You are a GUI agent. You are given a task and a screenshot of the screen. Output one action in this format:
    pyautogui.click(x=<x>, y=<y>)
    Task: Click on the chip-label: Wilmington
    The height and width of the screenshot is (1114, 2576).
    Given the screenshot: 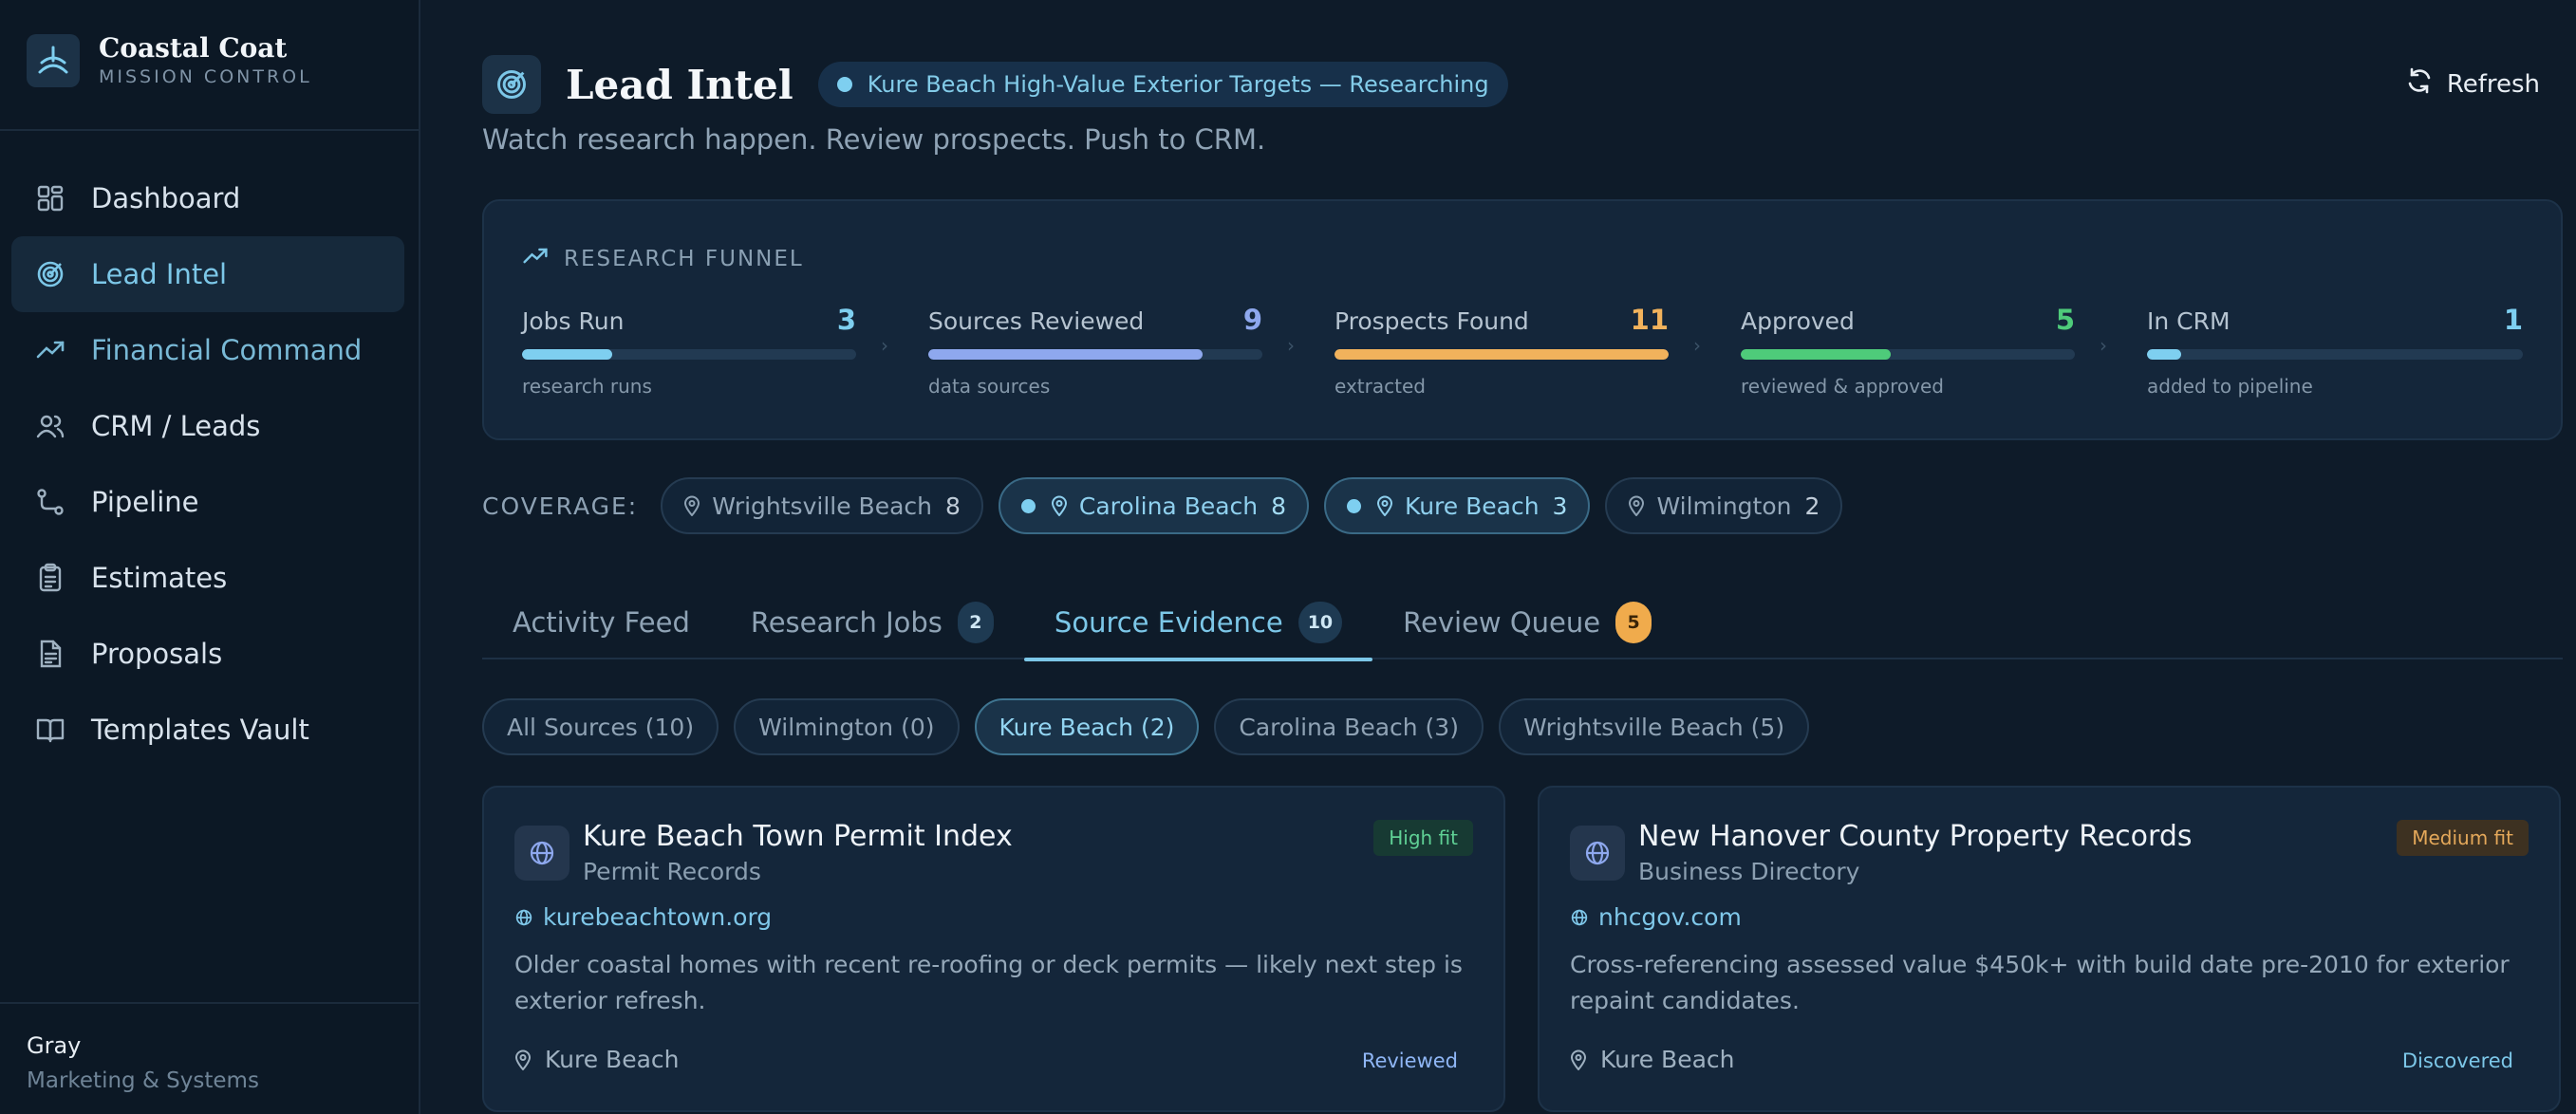 What is the action you would take?
    pyautogui.click(x=1724, y=506)
    